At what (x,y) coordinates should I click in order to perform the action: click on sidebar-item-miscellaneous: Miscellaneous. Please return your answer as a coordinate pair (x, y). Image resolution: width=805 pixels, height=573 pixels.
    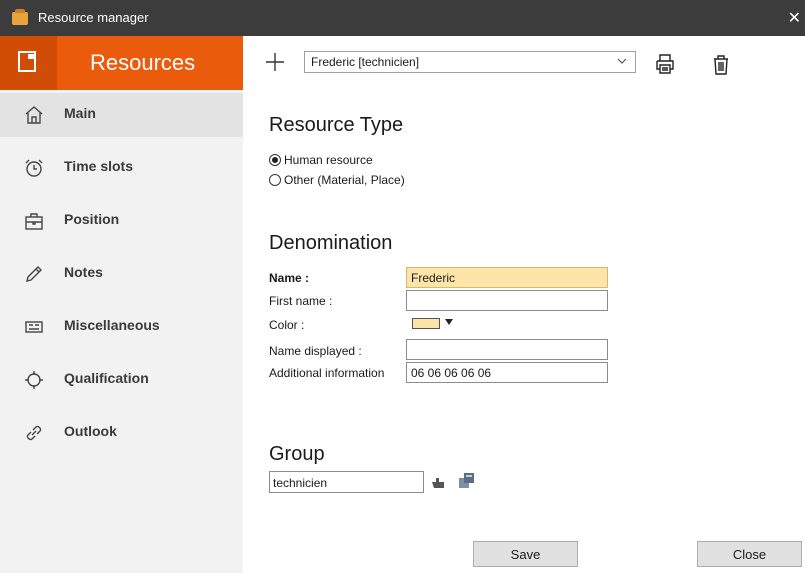
    Looking at the image, I should click on (121, 327).